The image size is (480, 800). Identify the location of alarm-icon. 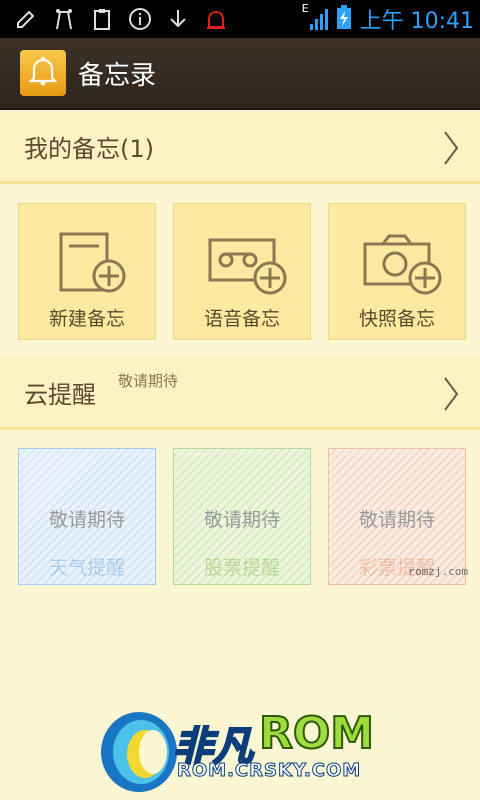
(216, 19).